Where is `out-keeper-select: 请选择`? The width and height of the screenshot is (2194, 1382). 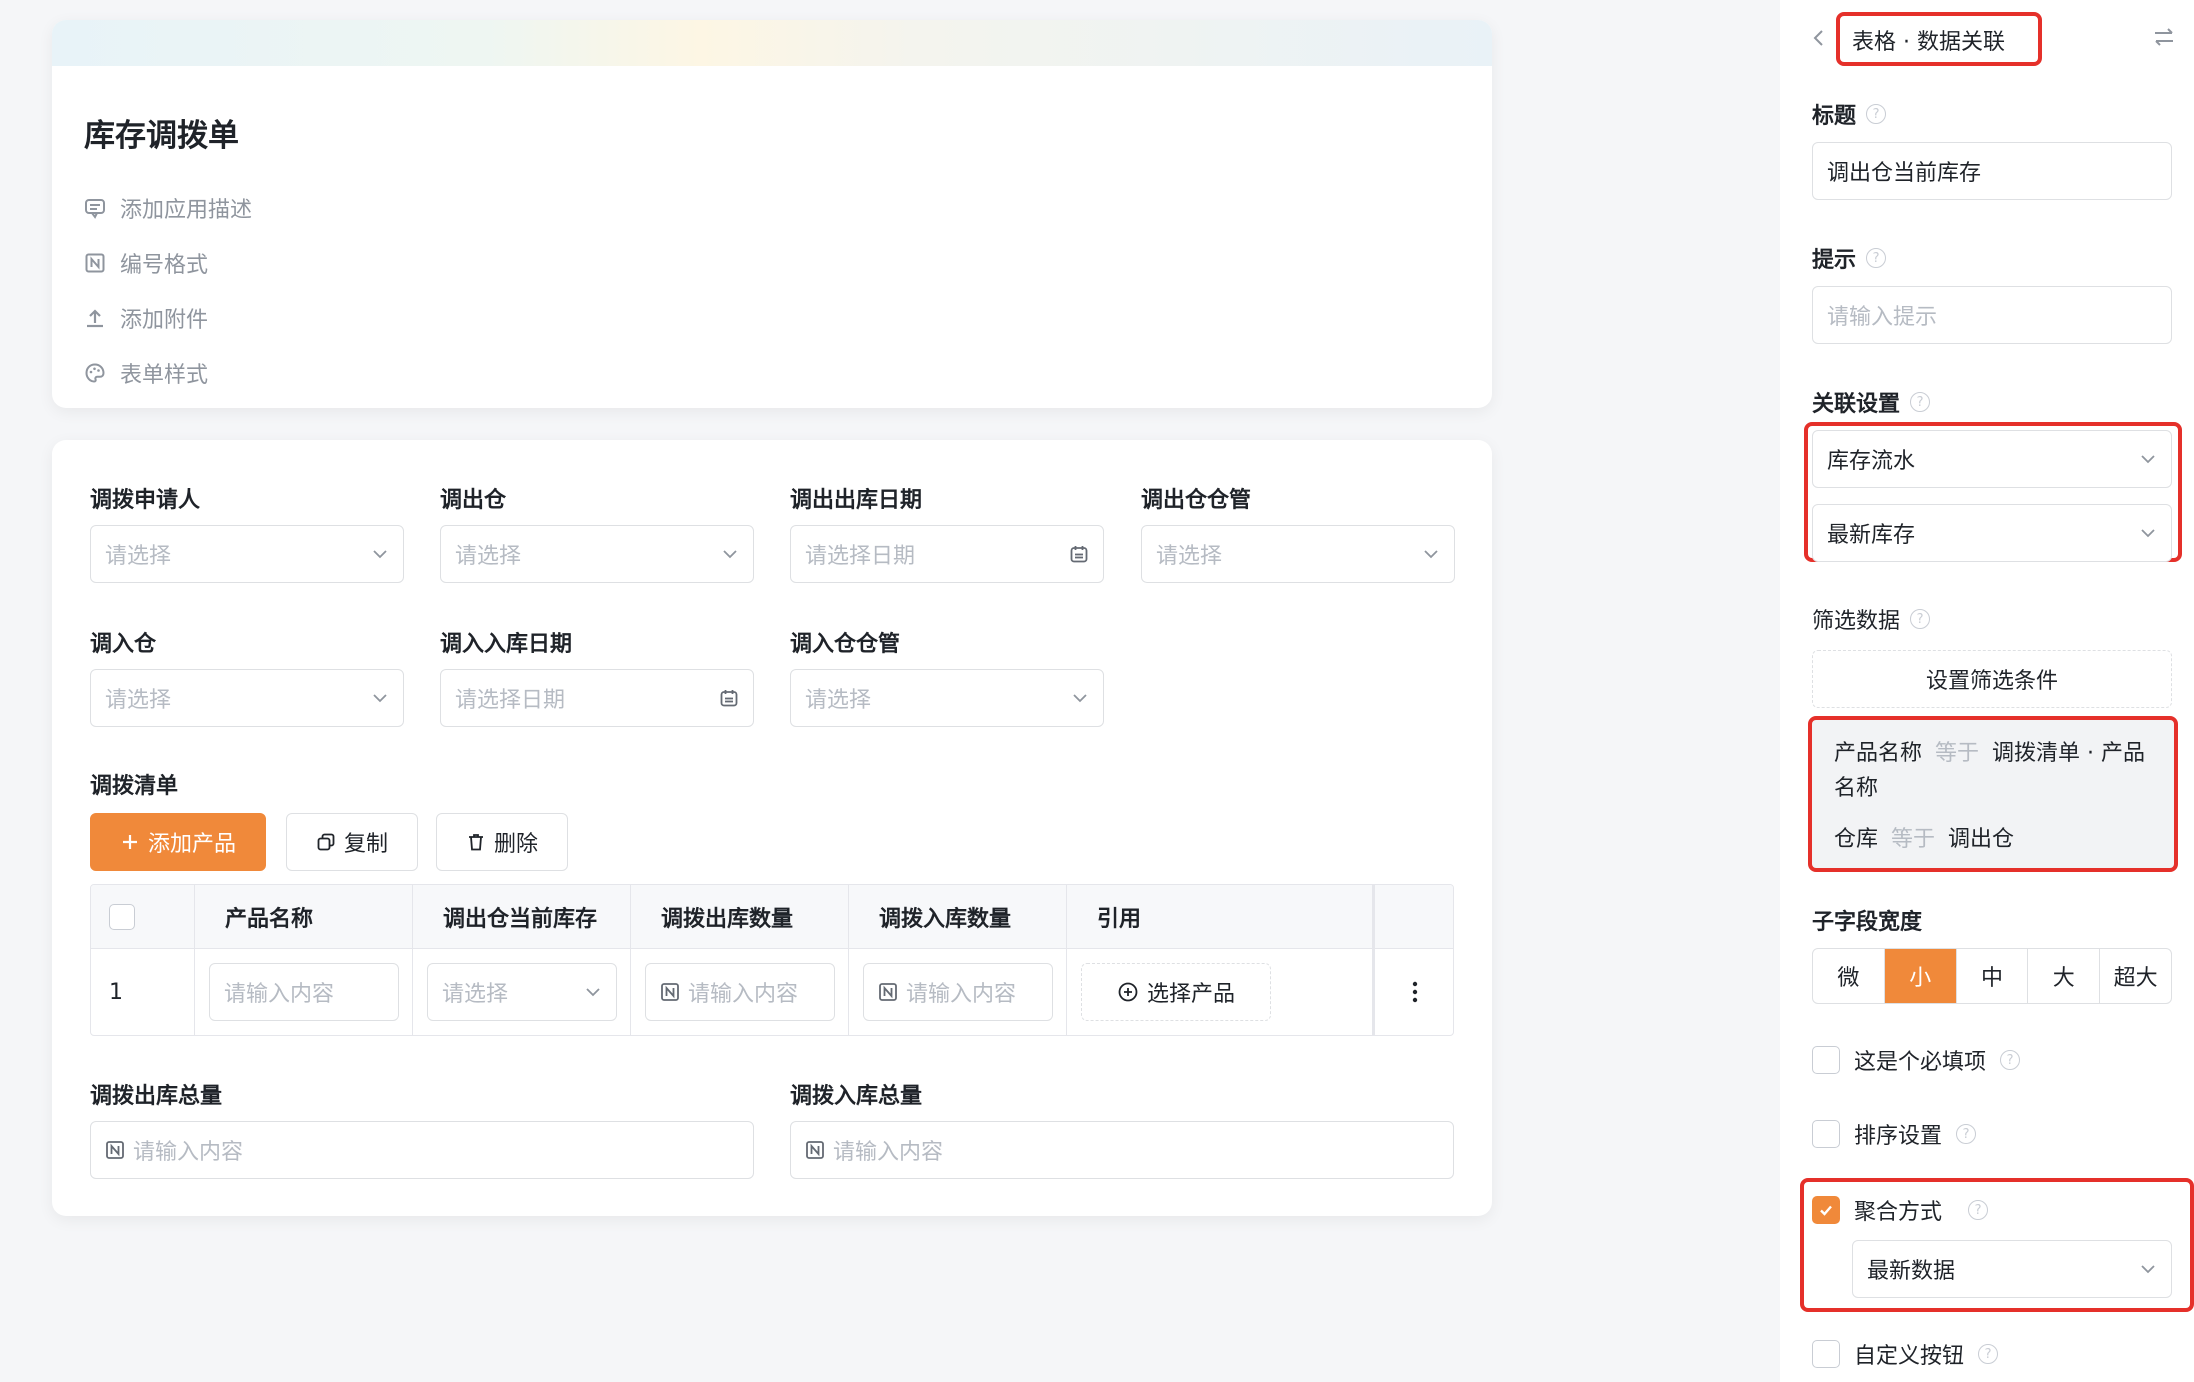 out-keeper-select: 请选择 is located at coordinates (1298, 554).